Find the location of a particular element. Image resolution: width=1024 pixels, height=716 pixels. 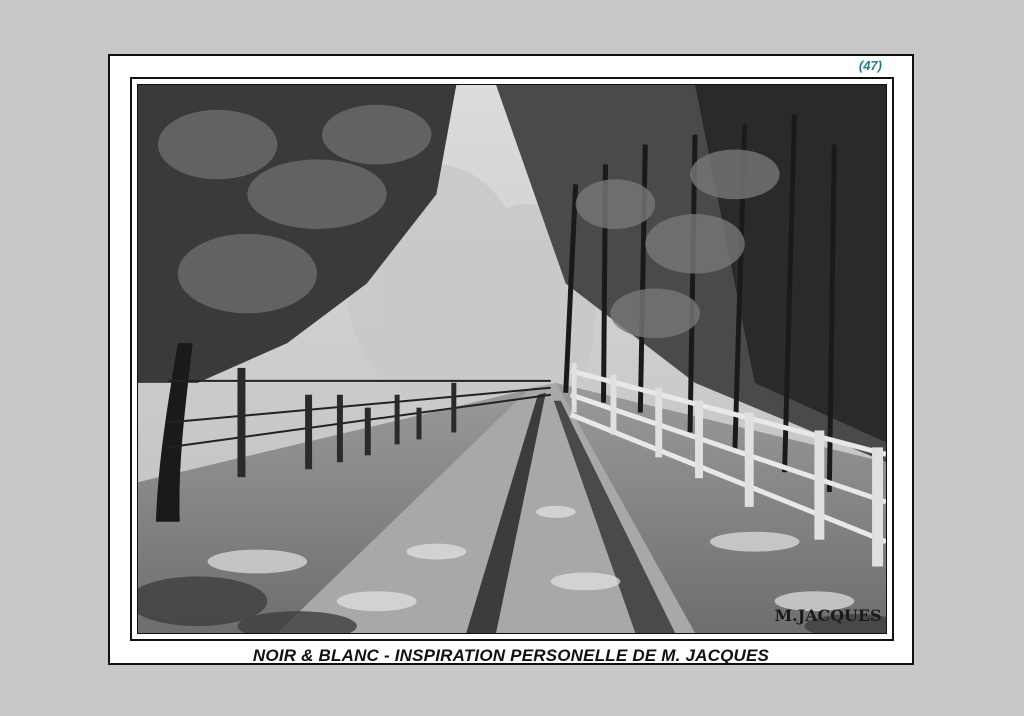

page-number: (47) is located at coordinates (870, 65).